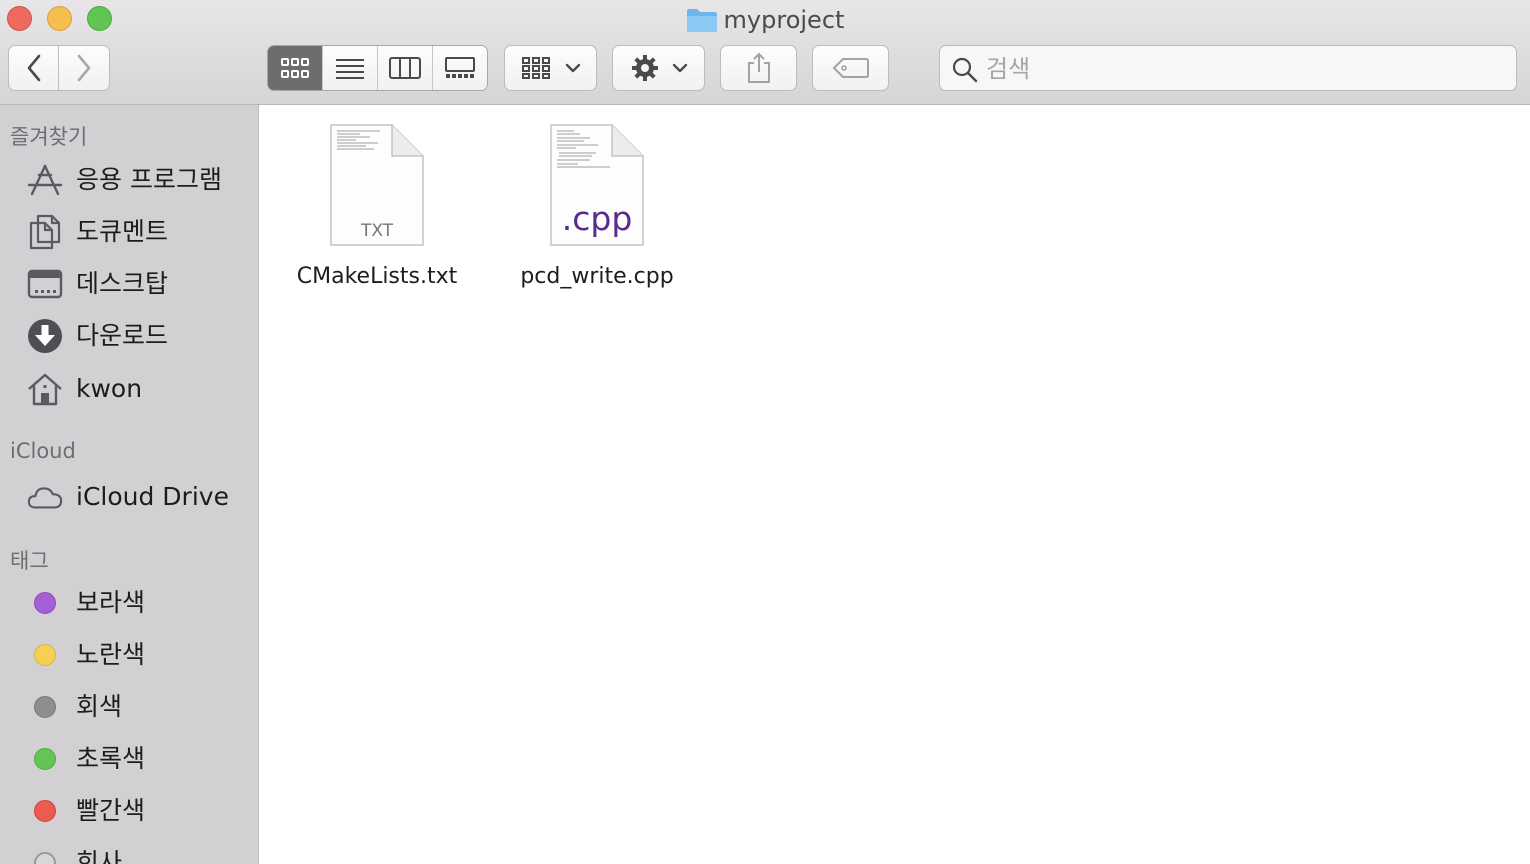 Image resolution: width=1530 pixels, height=864 pixels. What do you see at coordinates (701, 20) in the screenshot?
I see `folder-icon` at bounding box center [701, 20].